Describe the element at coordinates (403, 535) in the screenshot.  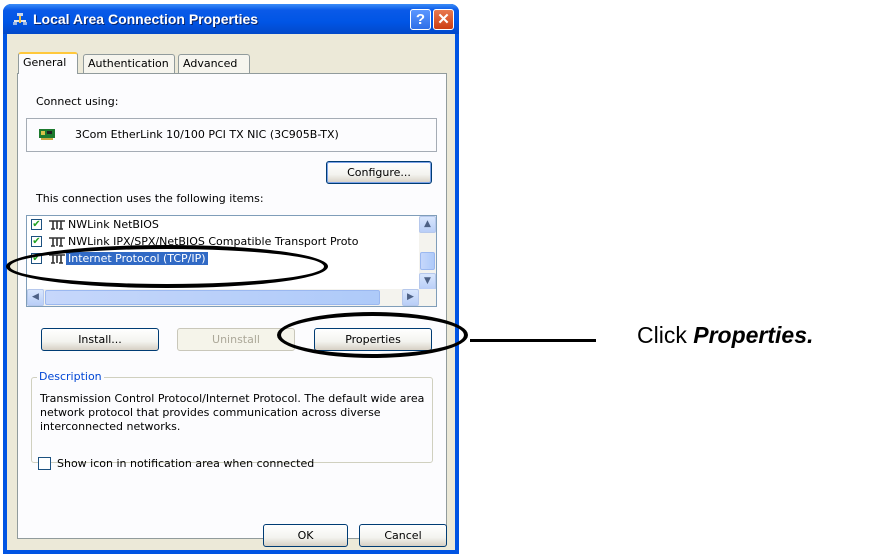
I see `cancel-button: Cancel` at that location.